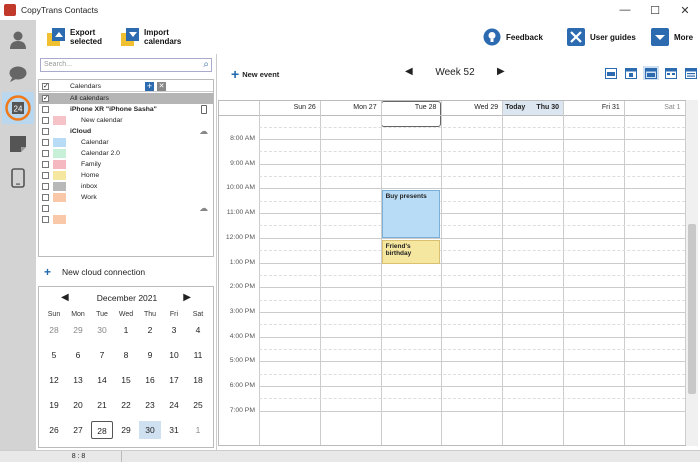  What do you see at coordinates (126, 120) in the screenshot?
I see `calendar-list-item: New calendar` at bounding box center [126, 120].